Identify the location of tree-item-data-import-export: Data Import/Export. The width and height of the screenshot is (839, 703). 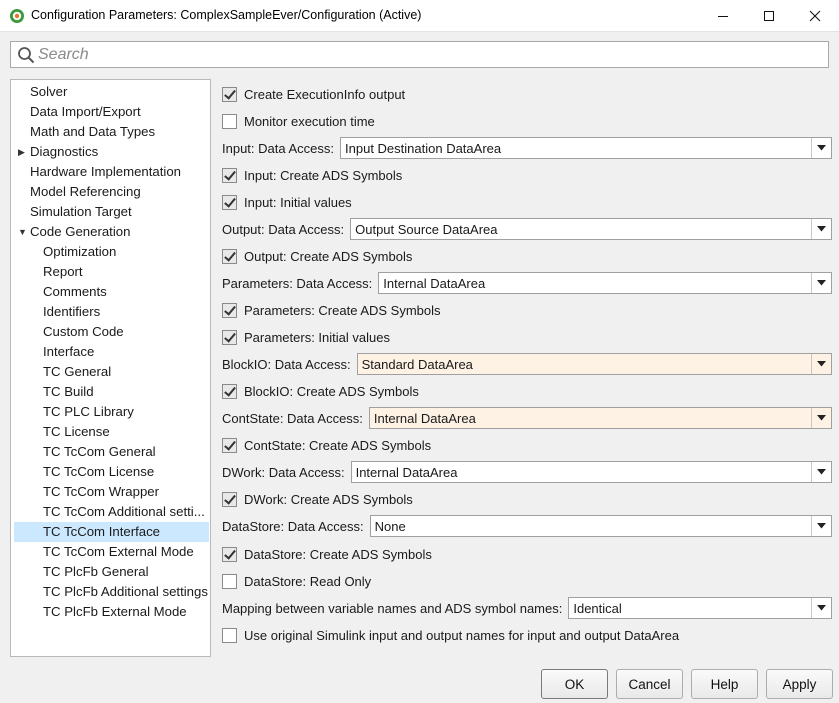
(111, 112).